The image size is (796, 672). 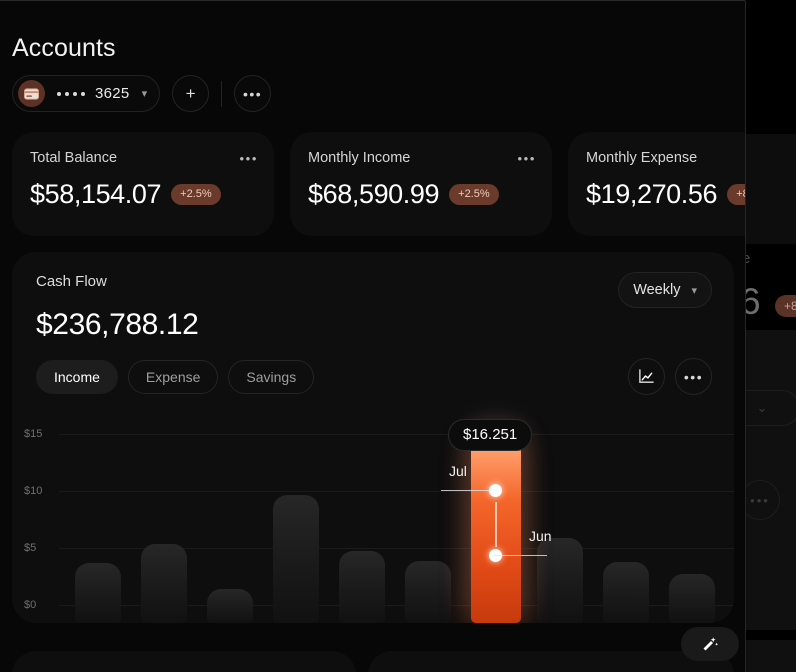 I want to click on account-last4: 3625, so click(x=112, y=93).